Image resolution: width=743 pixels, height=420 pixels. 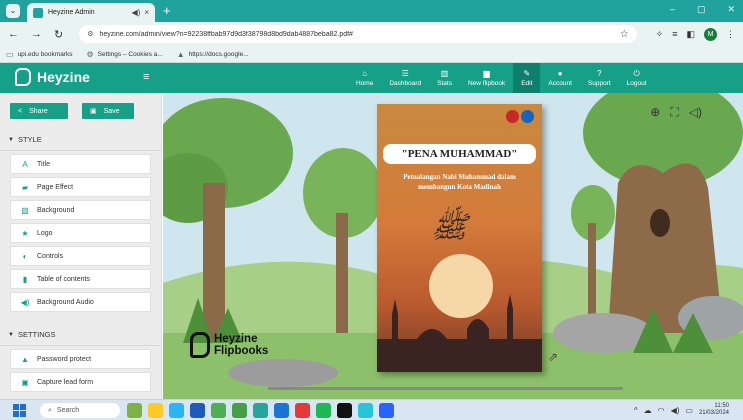 What do you see at coordinates (675, 410) in the screenshot?
I see `volume-icon: ◀)` at bounding box center [675, 410].